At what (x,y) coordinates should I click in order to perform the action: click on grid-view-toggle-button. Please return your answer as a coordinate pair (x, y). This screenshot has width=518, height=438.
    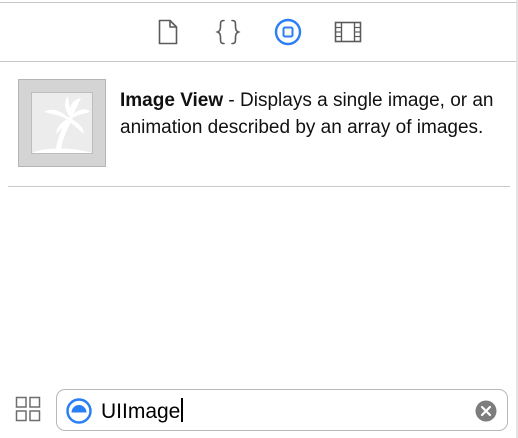
    Looking at the image, I should click on (28, 409).